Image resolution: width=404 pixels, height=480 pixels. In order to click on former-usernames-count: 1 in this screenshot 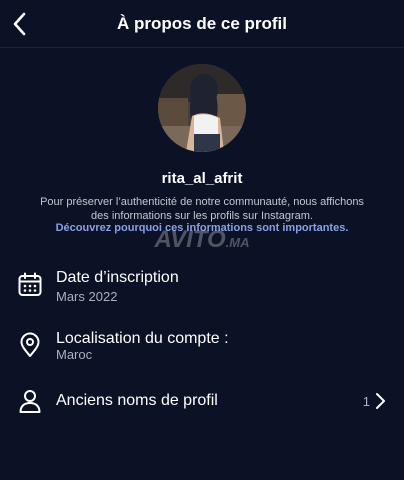, I will do `click(366, 401)`.